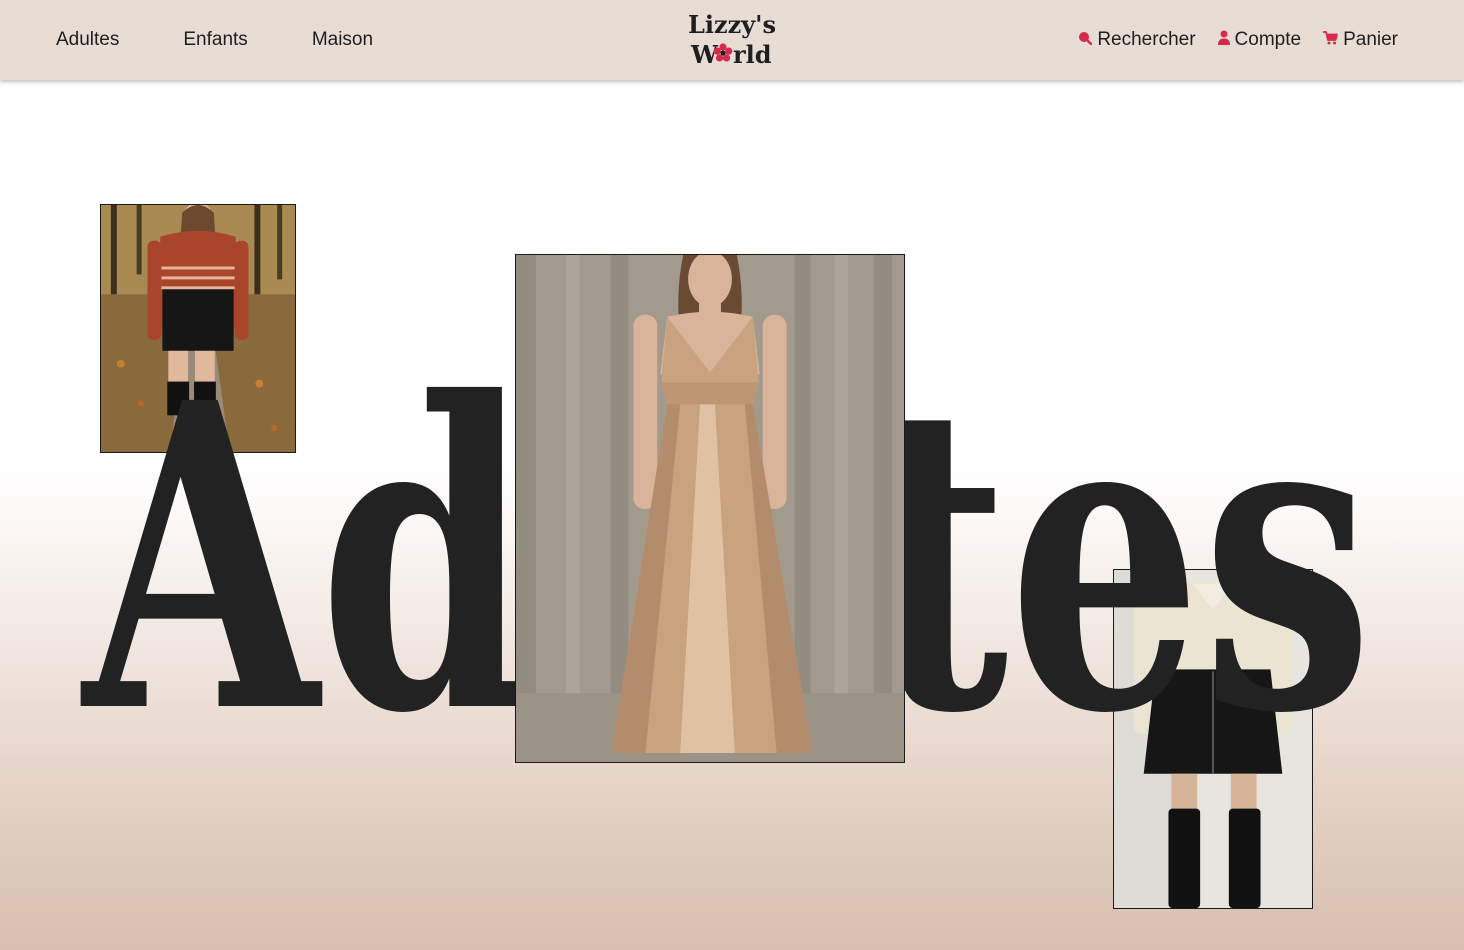 This screenshot has width=1464, height=950. I want to click on nav-link-maison: Maison, so click(342, 40).